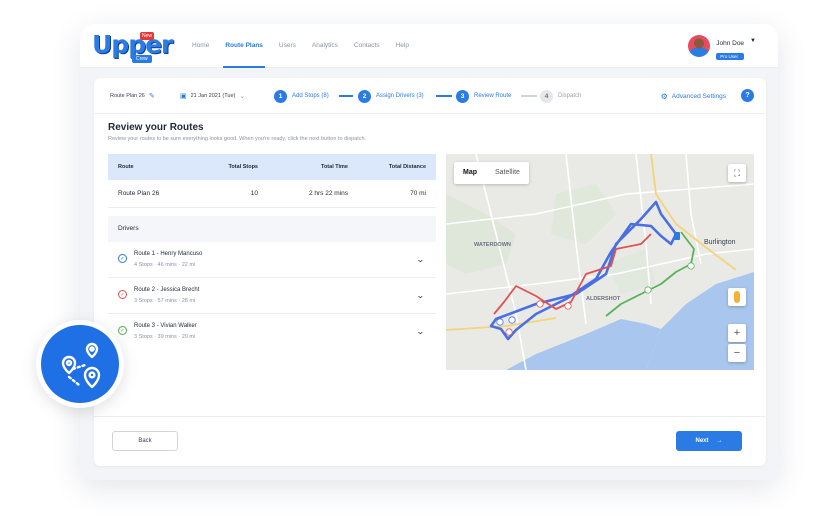 The image size is (816, 531). I want to click on plan-date: 21 Jan 2021 (Tue), so click(213, 96).